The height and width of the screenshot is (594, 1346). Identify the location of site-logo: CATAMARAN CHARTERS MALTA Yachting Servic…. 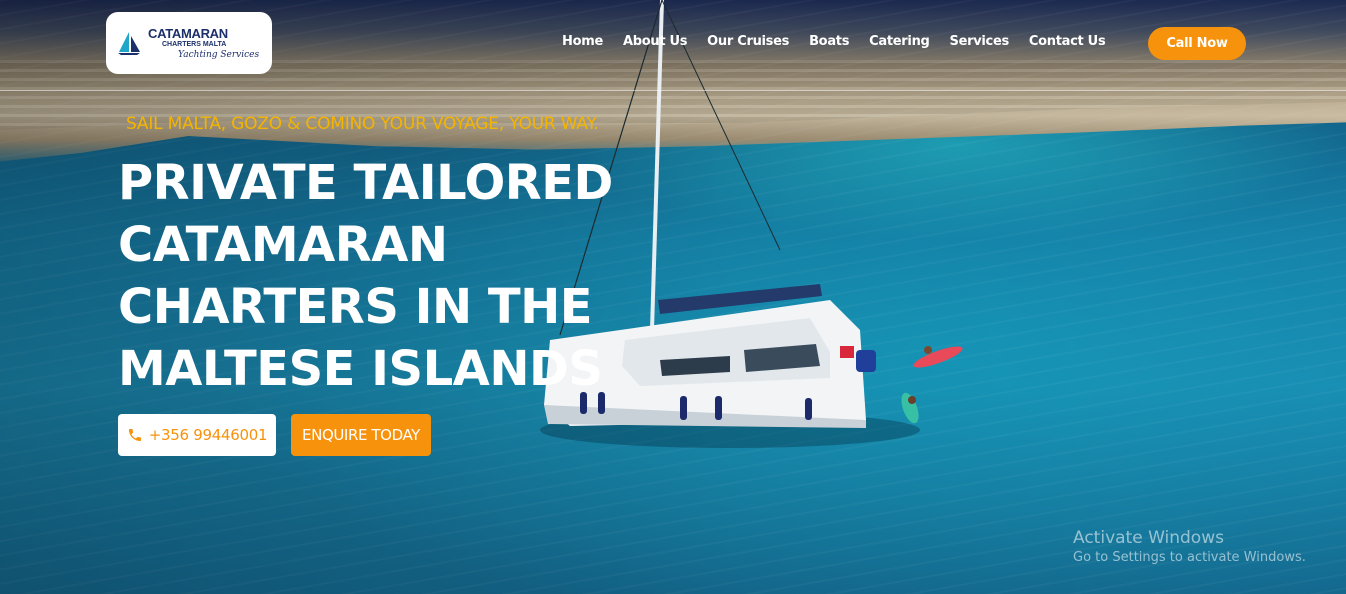
(189, 43).